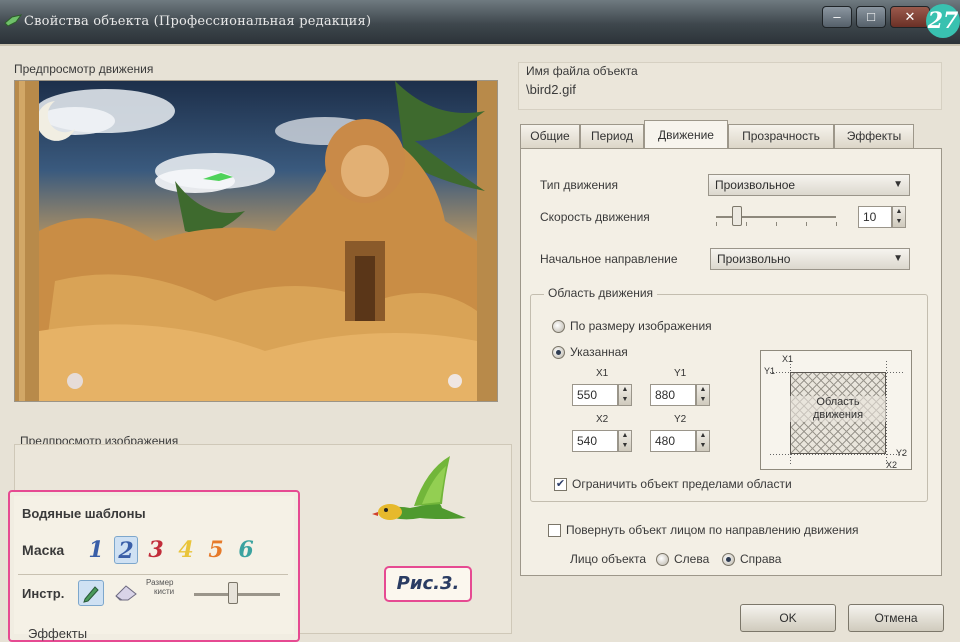 The width and height of the screenshot is (960, 642). What do you see at coordinates (43, 550) in the screenshot?
I see `mask-label: Маска` at bounding box center [43, 550].